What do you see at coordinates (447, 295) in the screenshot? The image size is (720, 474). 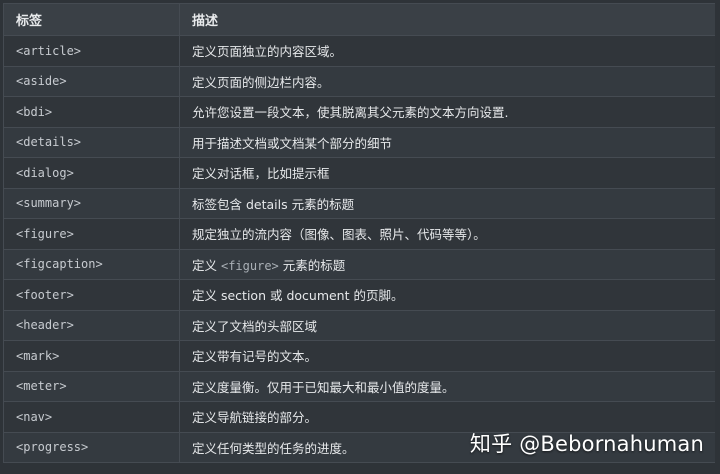 I see `description-cell: 定义 section 或 document 的页脚。` at bounding box center [447, 295].